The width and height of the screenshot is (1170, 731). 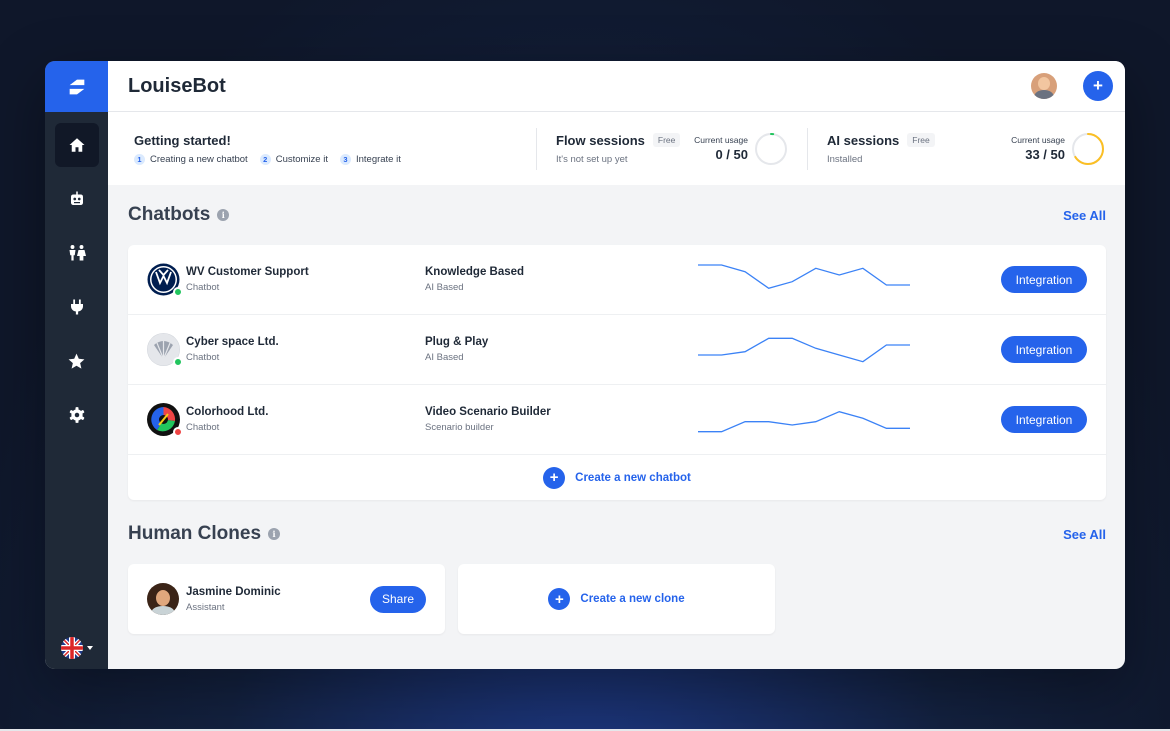 I want to click on home-icon, so click(x=76, y=145).